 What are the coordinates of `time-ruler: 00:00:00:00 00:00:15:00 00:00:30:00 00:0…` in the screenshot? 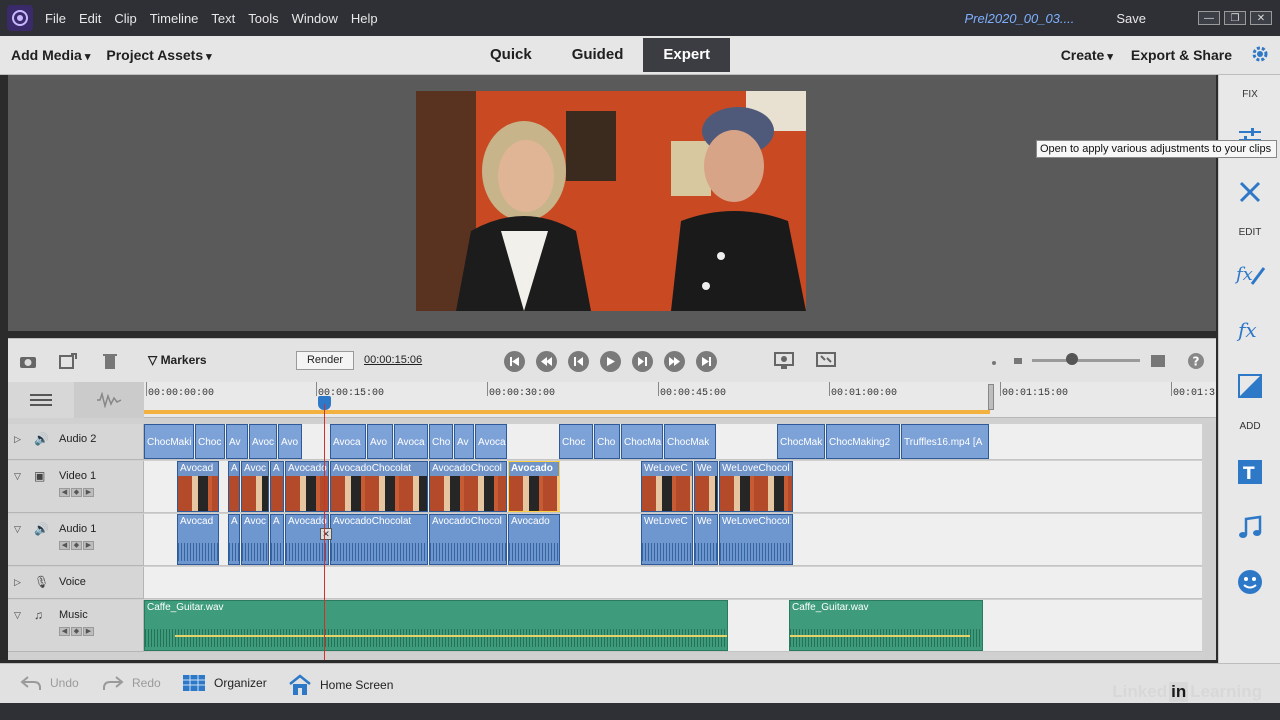 It's located at (680, 400).